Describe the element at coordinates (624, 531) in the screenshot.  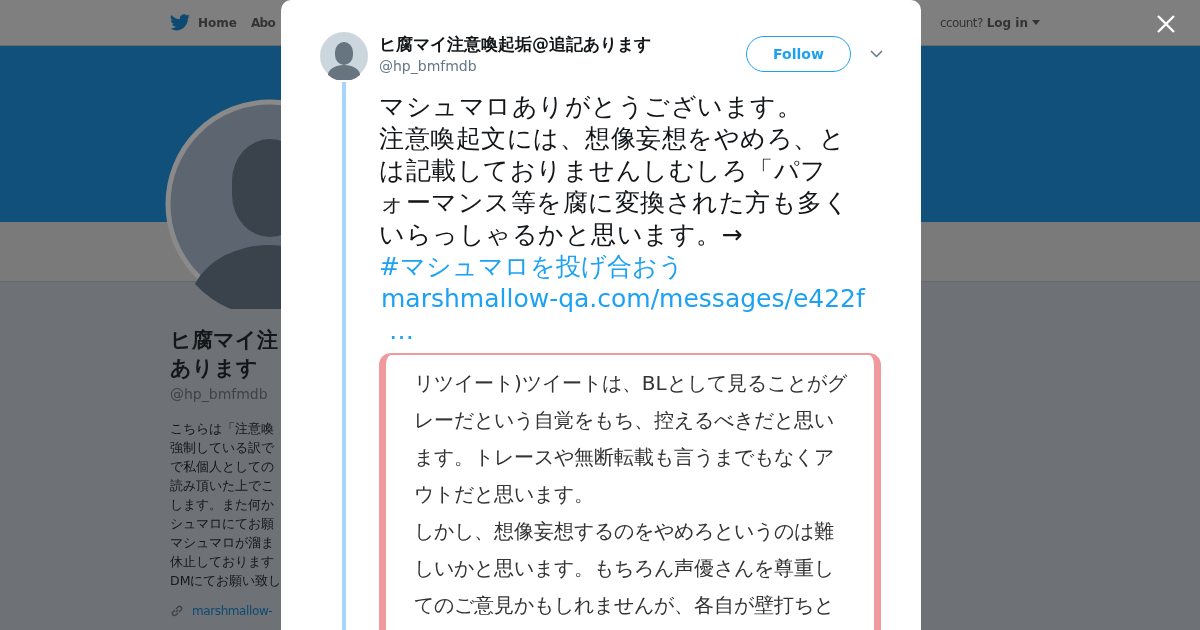
I see `screenshot-text-line: しかし、想像妄想するのをやめろというのは難` at that location.